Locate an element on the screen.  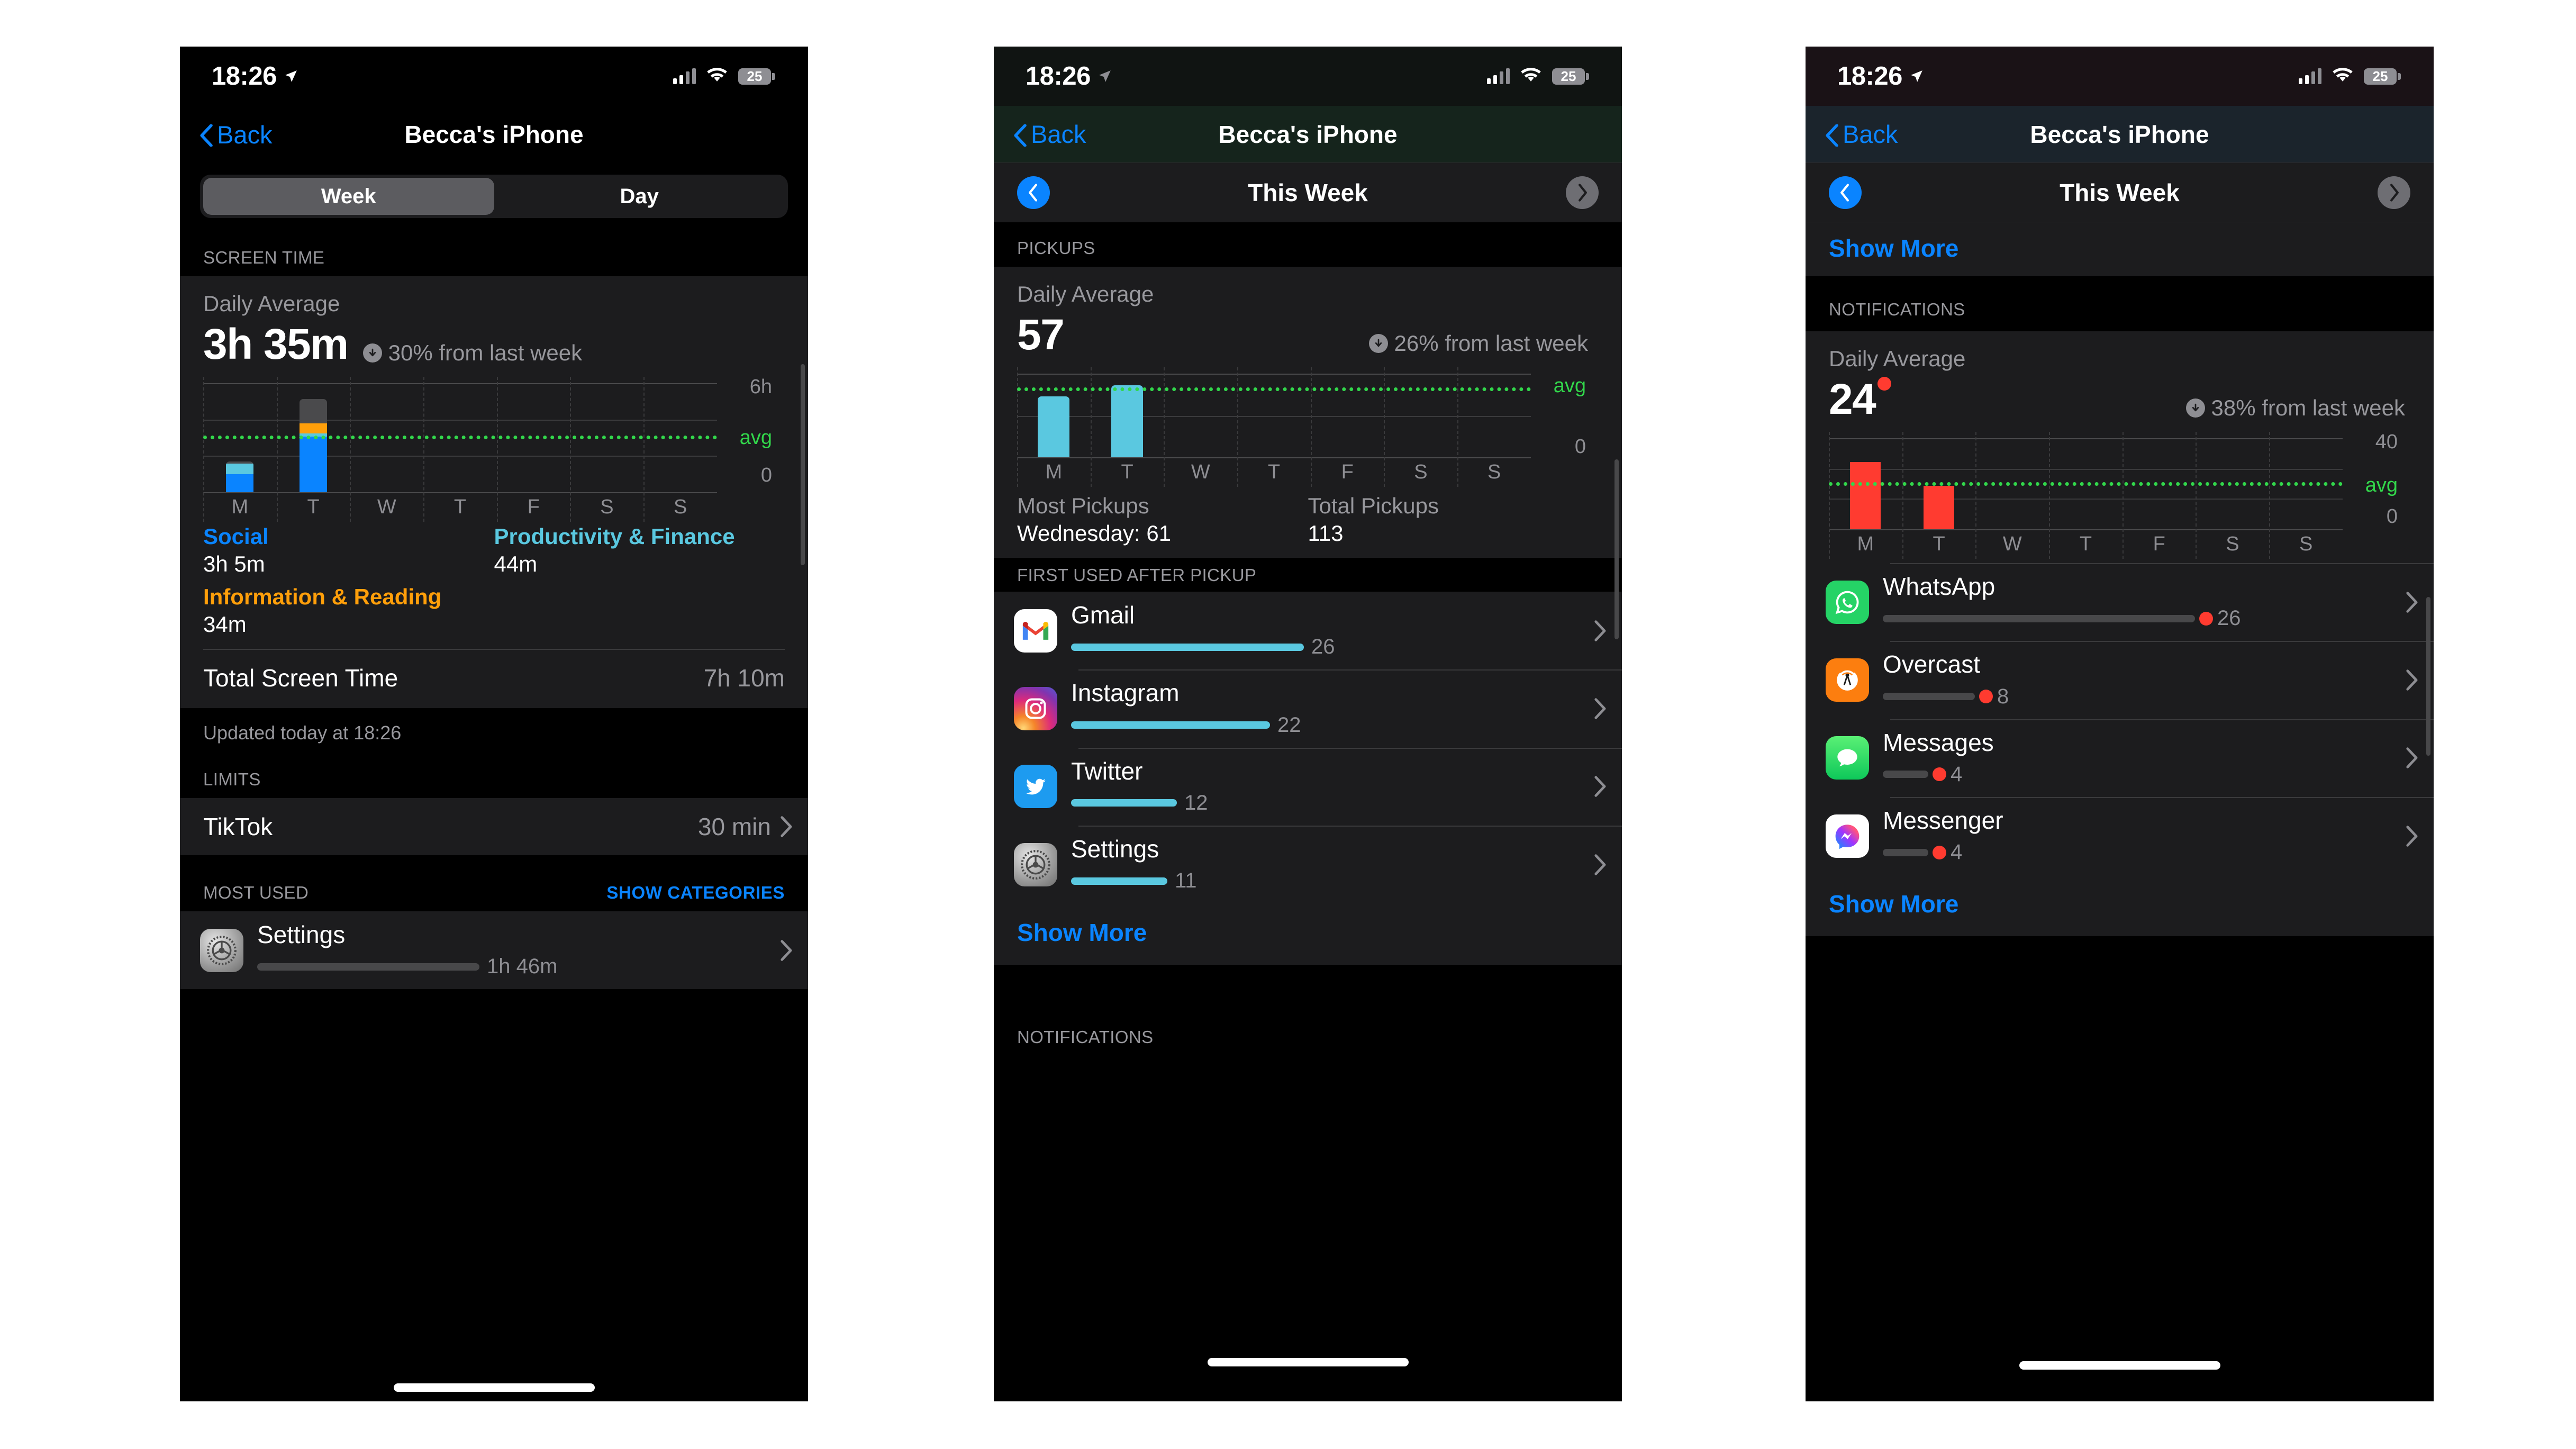
usage-bar is located at coordinates (1170, 725).